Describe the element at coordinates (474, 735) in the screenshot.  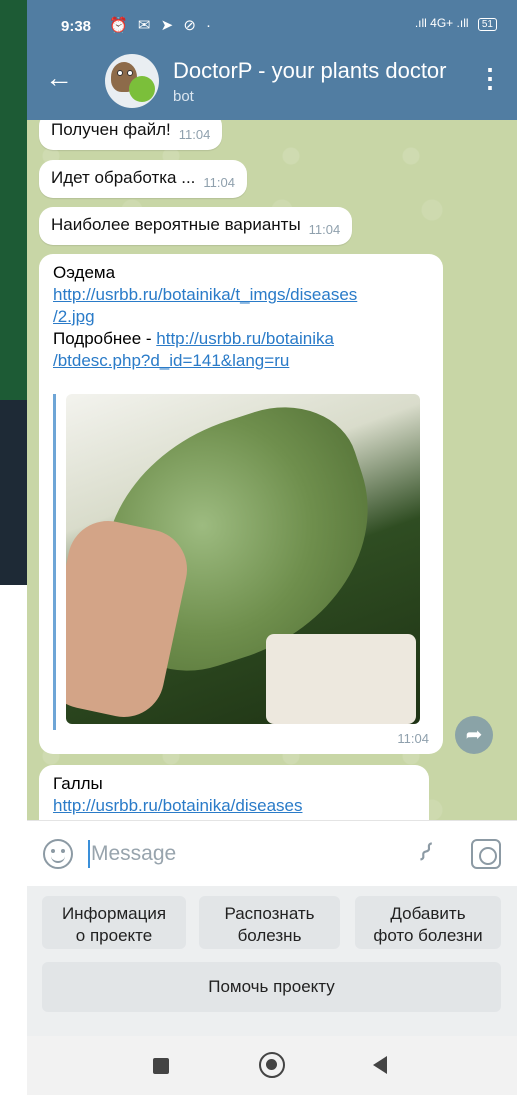
I see `share-forward-icon: ➦` at that location.